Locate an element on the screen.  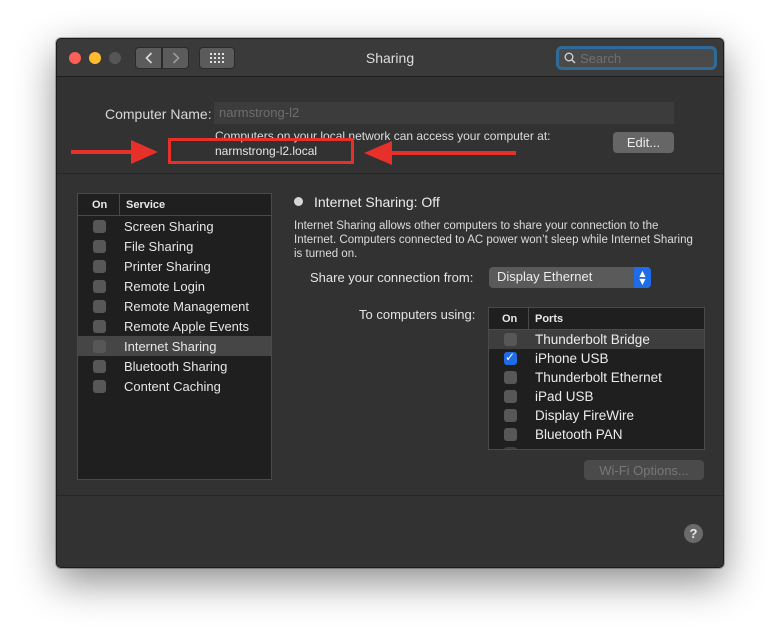
port-label: Bluetooth PAN is located at coordinates (579, 434).